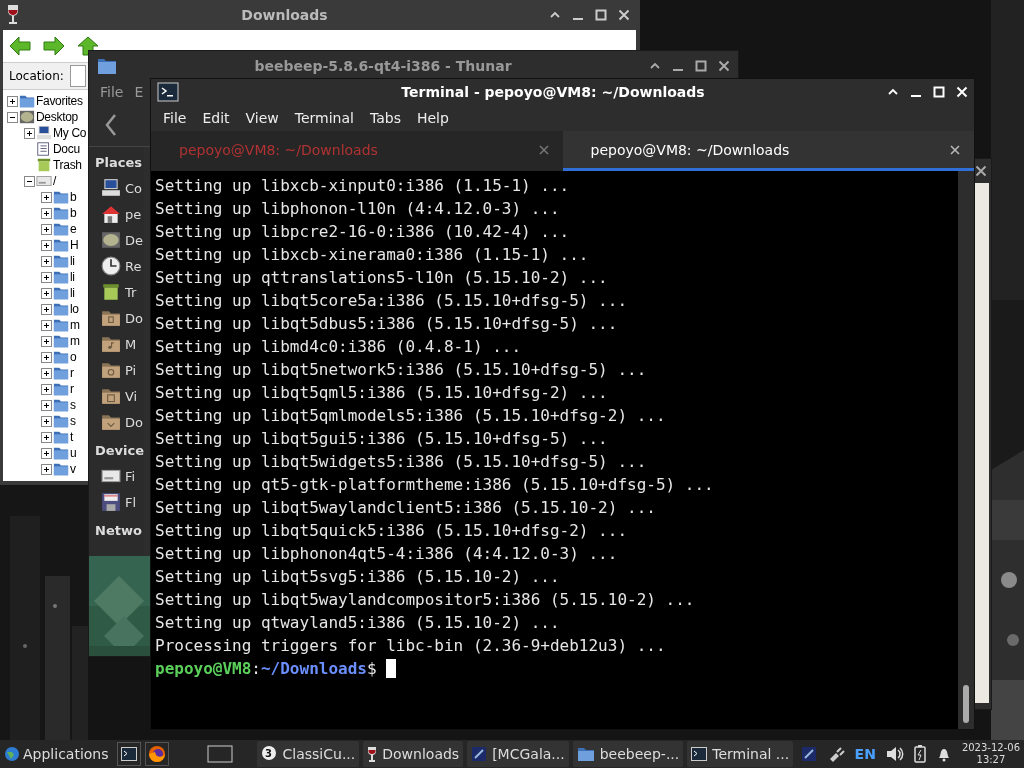  What do you see at coordinates (72, 437) in the screenshot?
I see `tree-item: t` at bounding box center [72, 437].